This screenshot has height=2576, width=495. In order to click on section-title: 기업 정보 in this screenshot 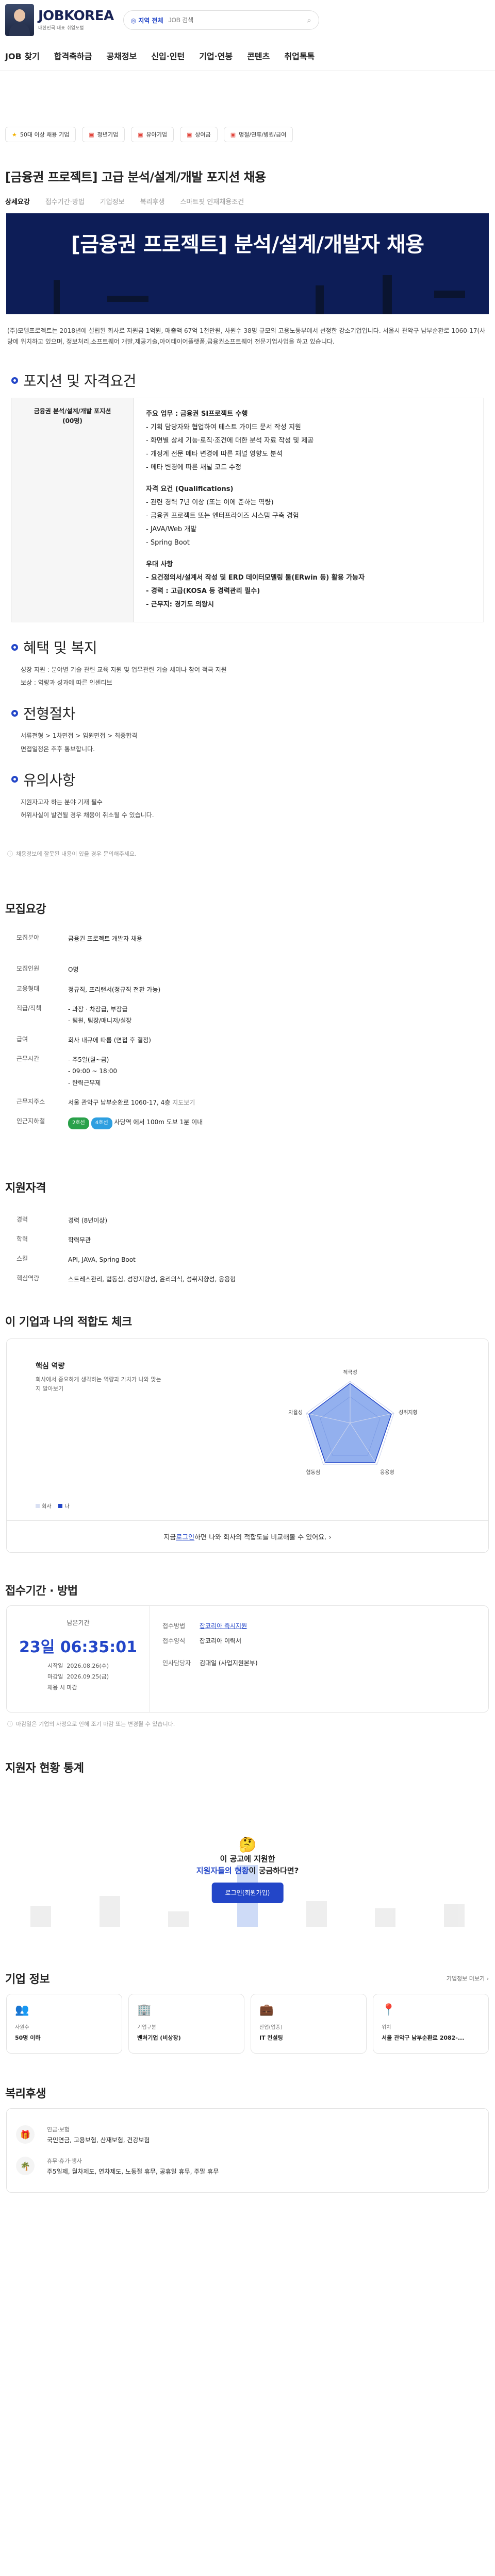, I will do `click(27, 1980)`.